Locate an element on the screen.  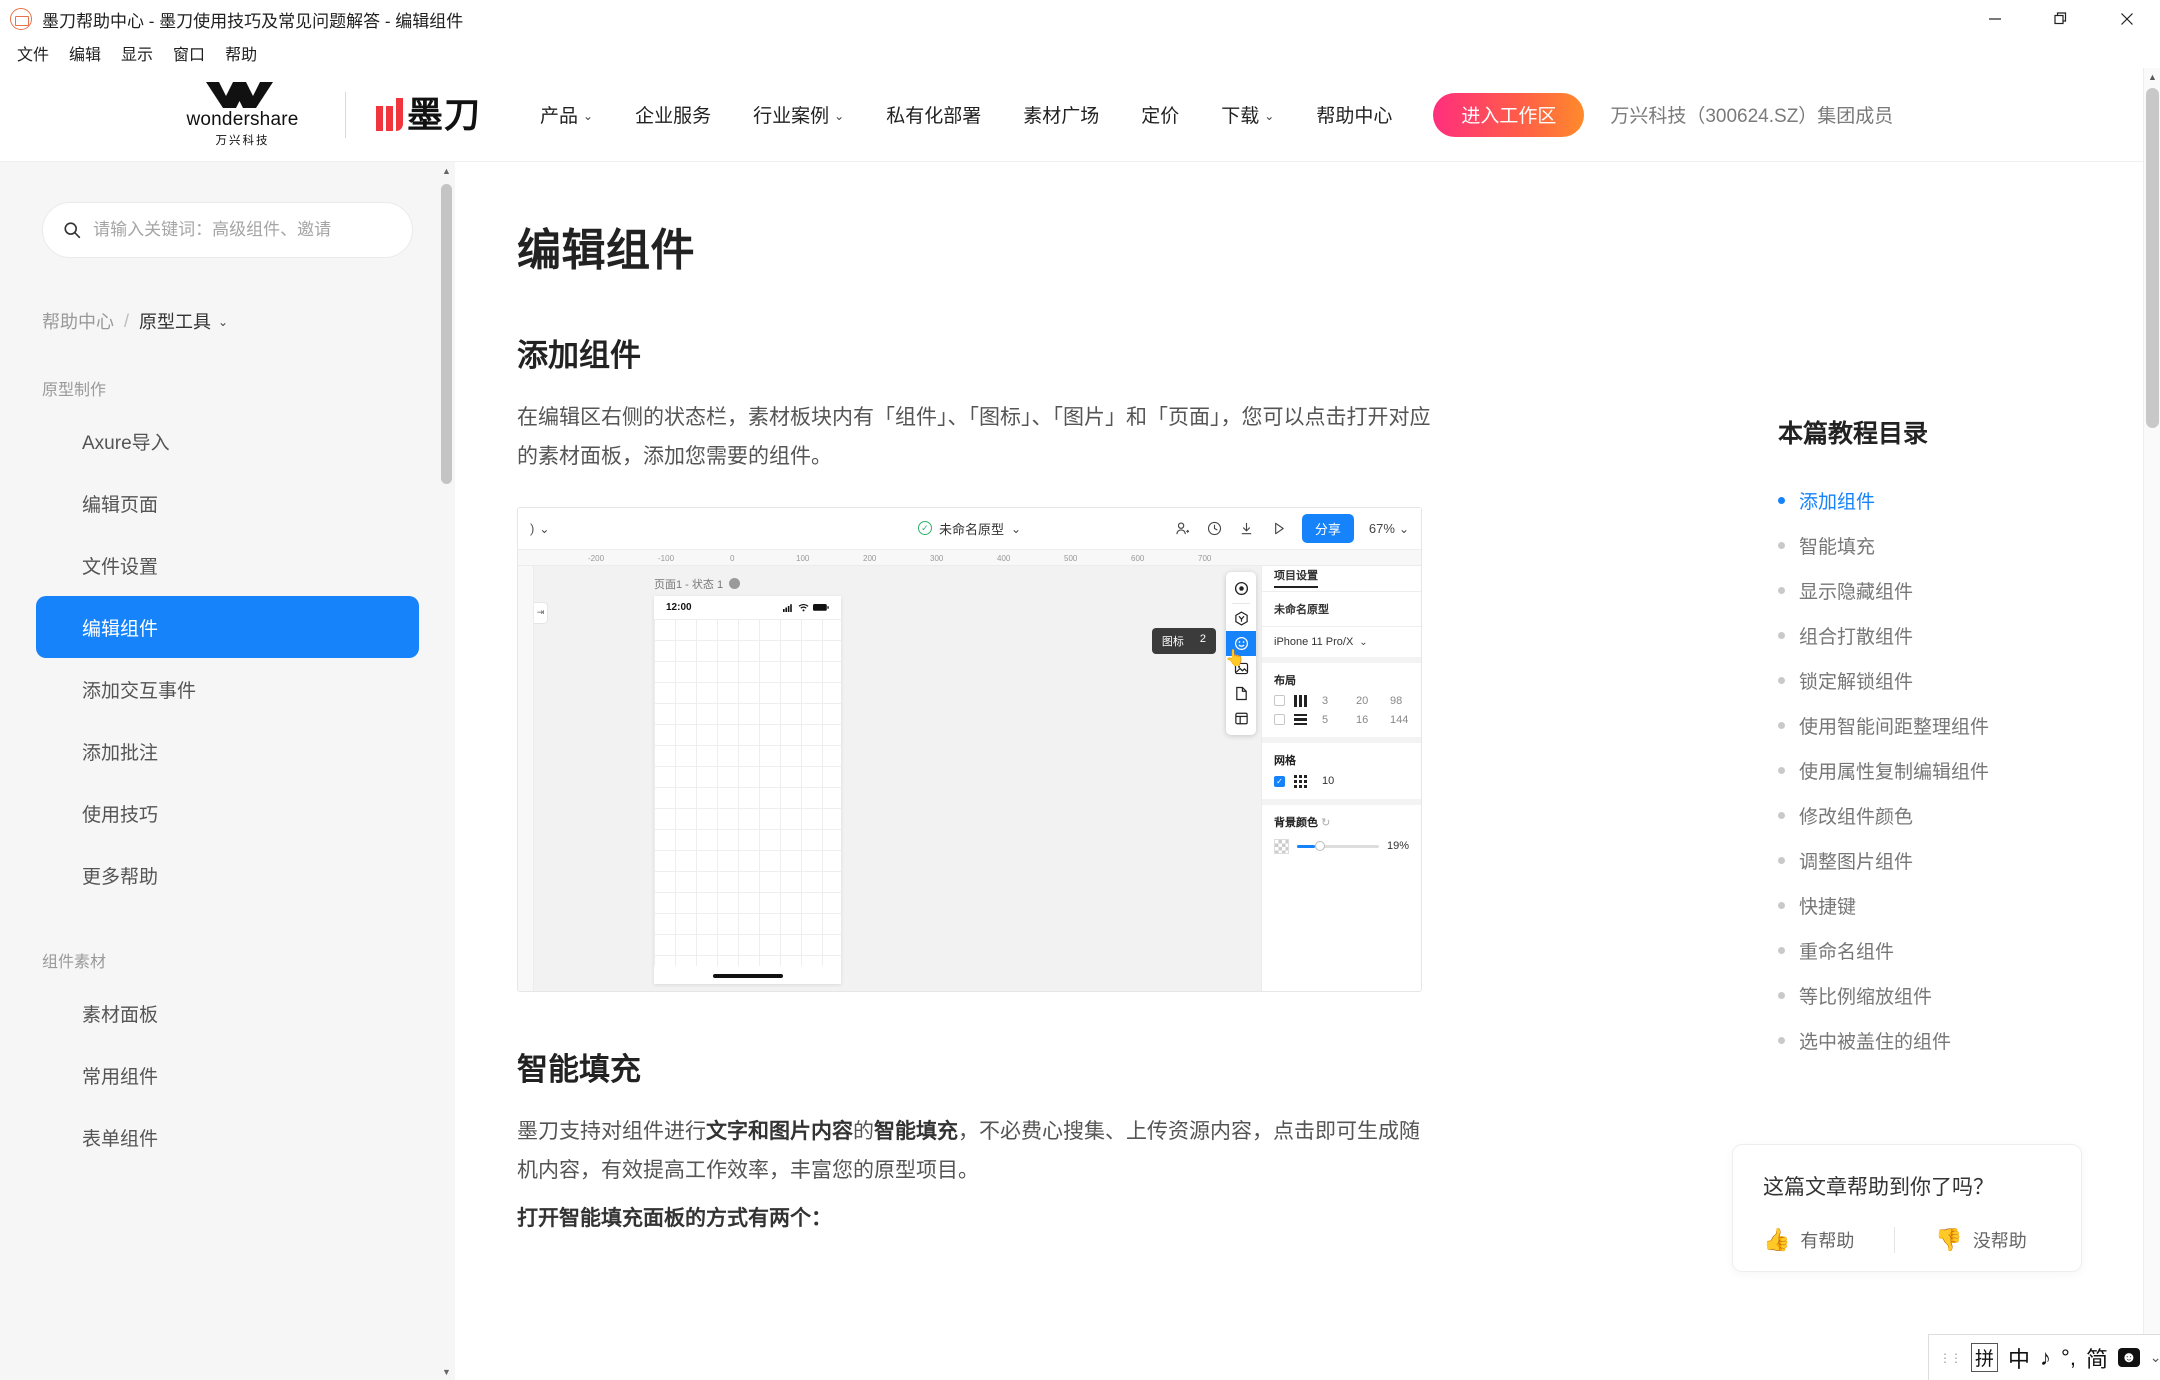
wondershare-logo: wondershare 万兴科技 is located at coordinates (242, 114).